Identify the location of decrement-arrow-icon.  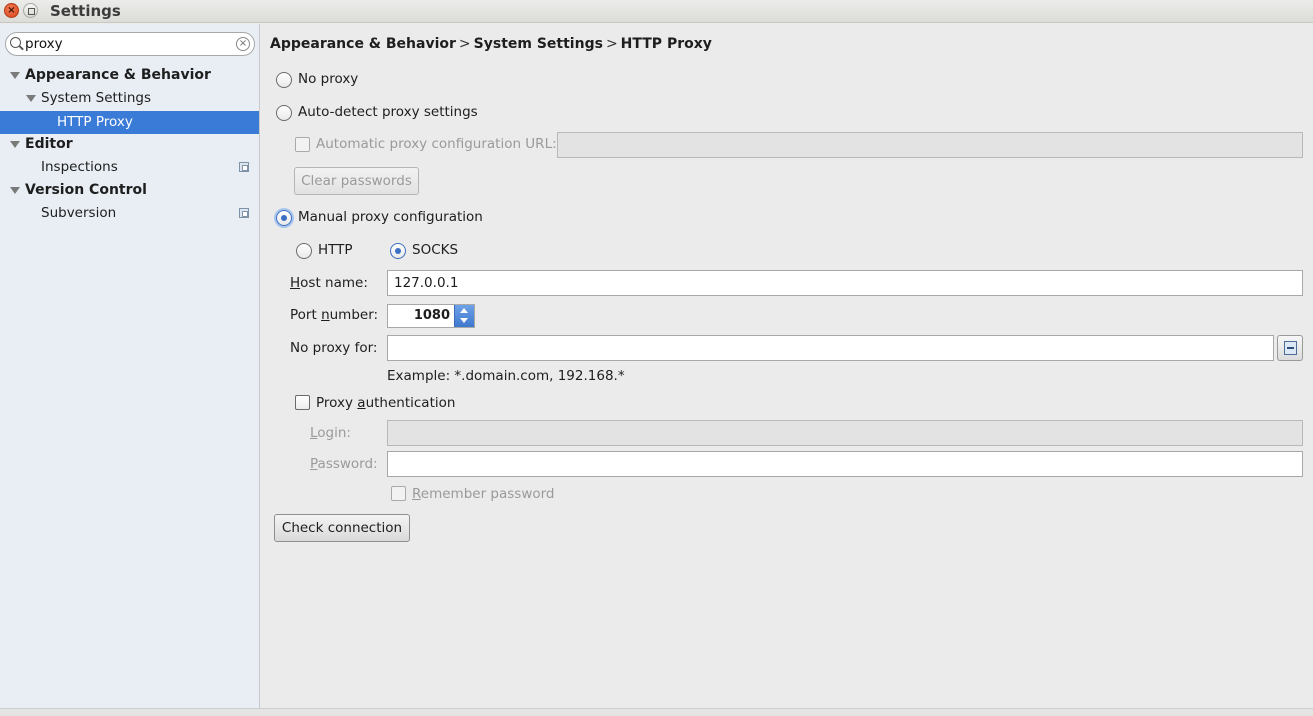
(464, 320).